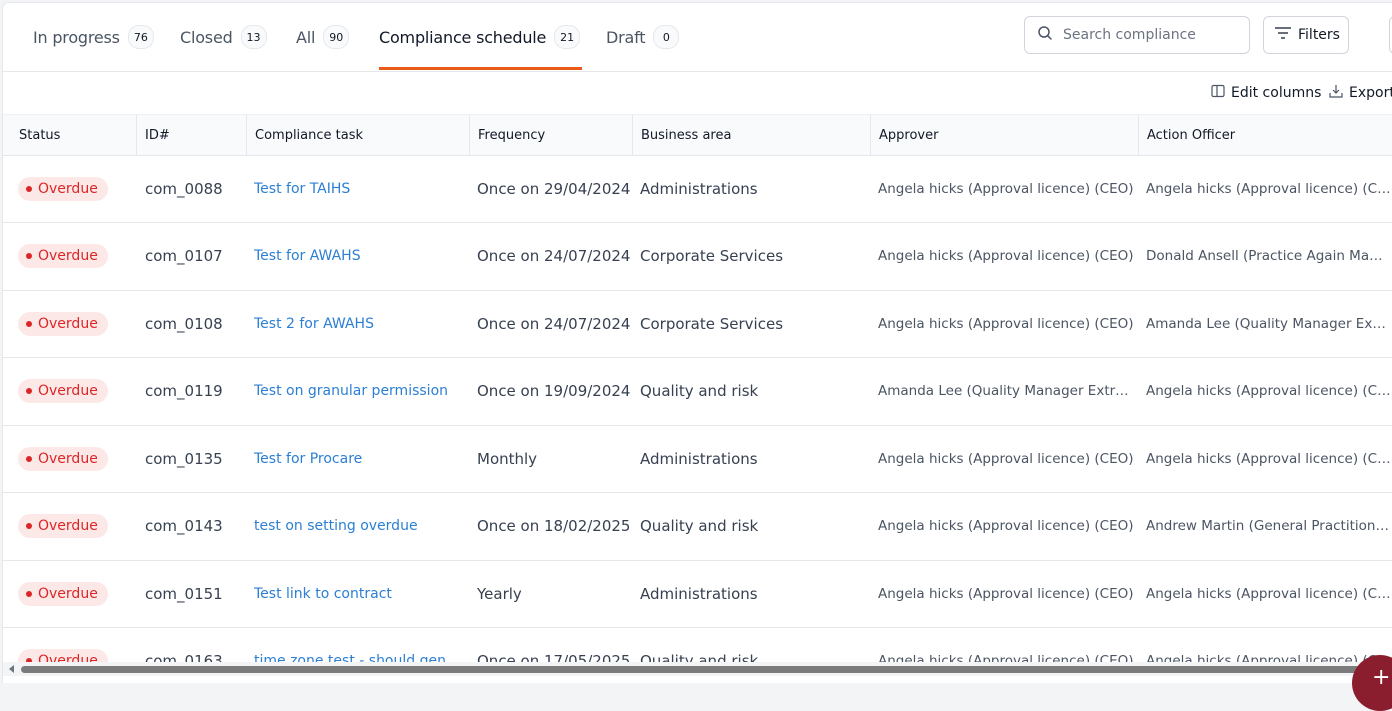 The height and width of the screenshot is (711, 1392). What do you see at coordinates (140, 37) in the screenshot?
I see `tab-count-badge: 76` at bounding box center [140, 37].